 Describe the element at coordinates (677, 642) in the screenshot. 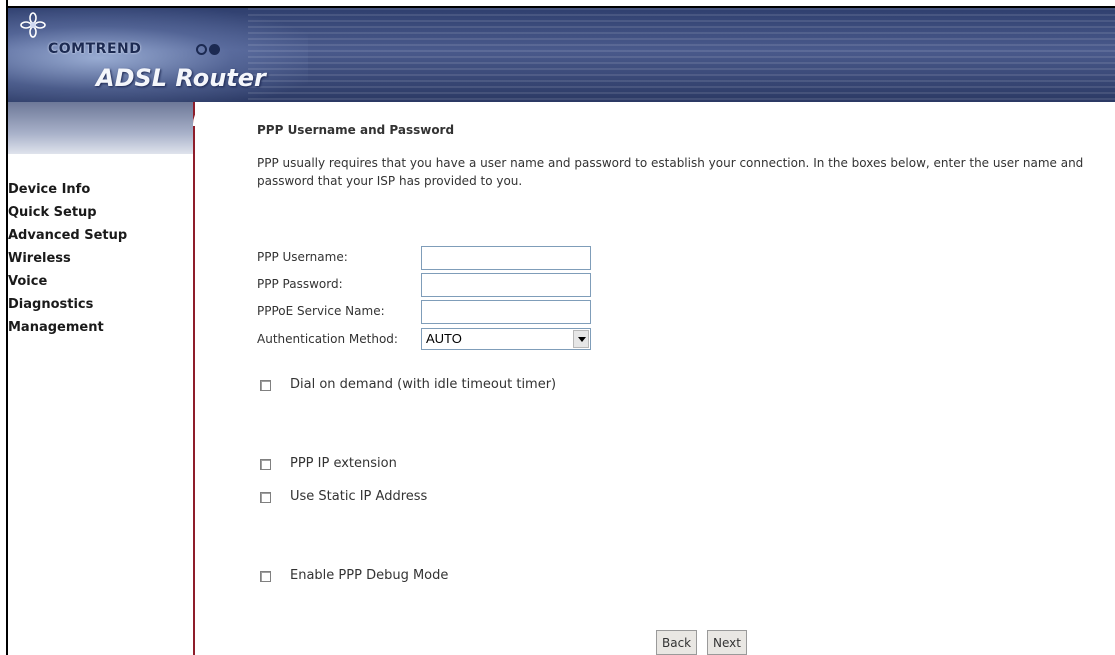

I see `back-button: Back` at that location.